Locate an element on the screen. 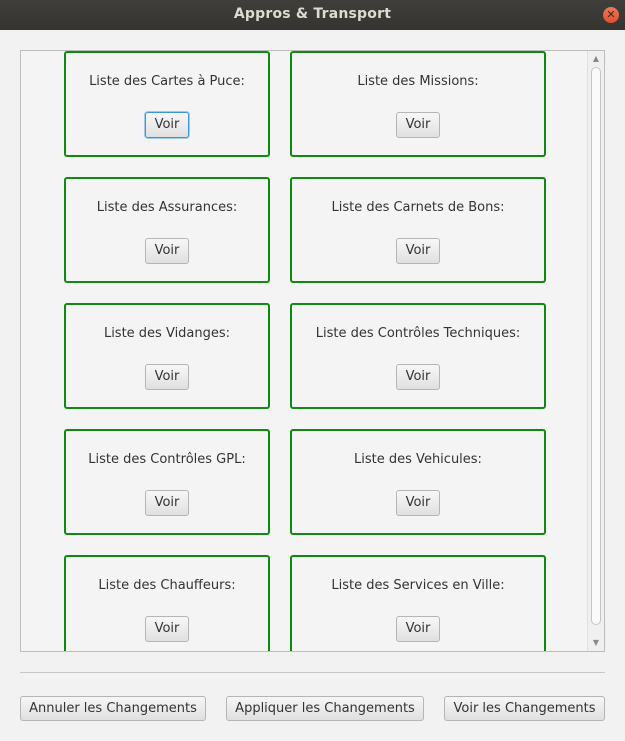 This screenshot has height=741, width=625. card-missions: Liste des Missions: Voir is located at coordinates (418, 104).